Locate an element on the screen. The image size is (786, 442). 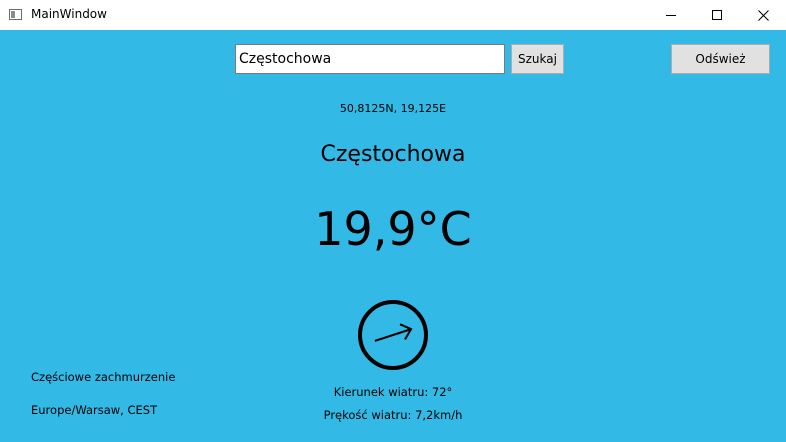
close-button is located at coordinates (763, 15).